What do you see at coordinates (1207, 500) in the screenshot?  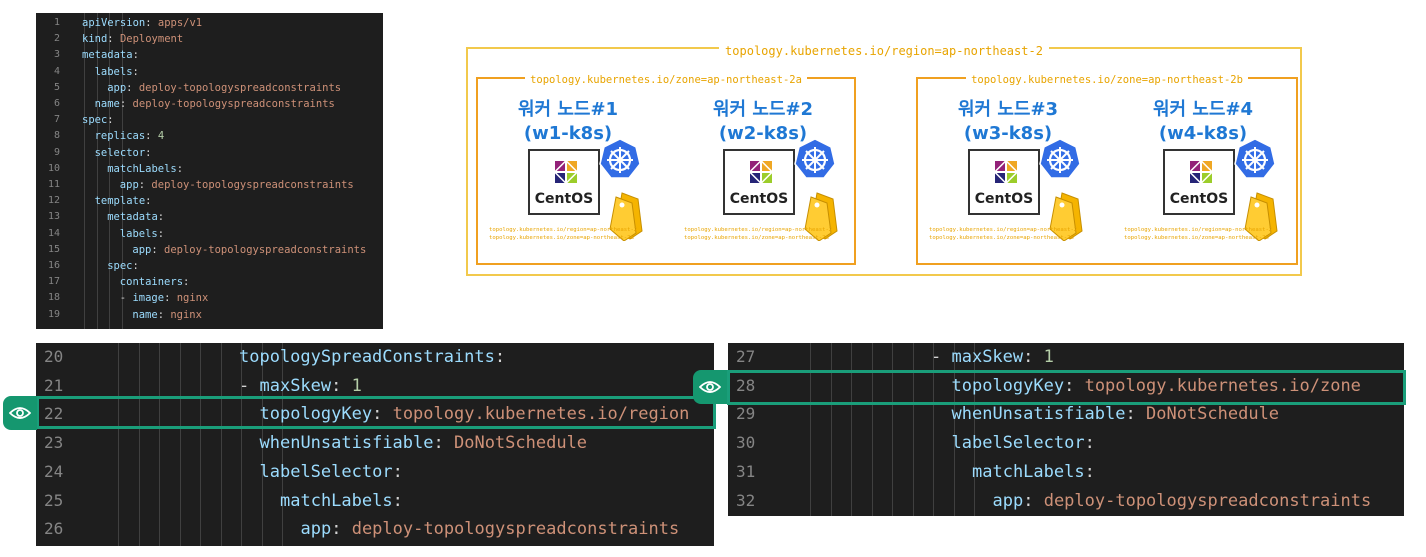 I see `yaml-value: deploy-topologyspreadconstraints` at bounding box center [1207, 500].